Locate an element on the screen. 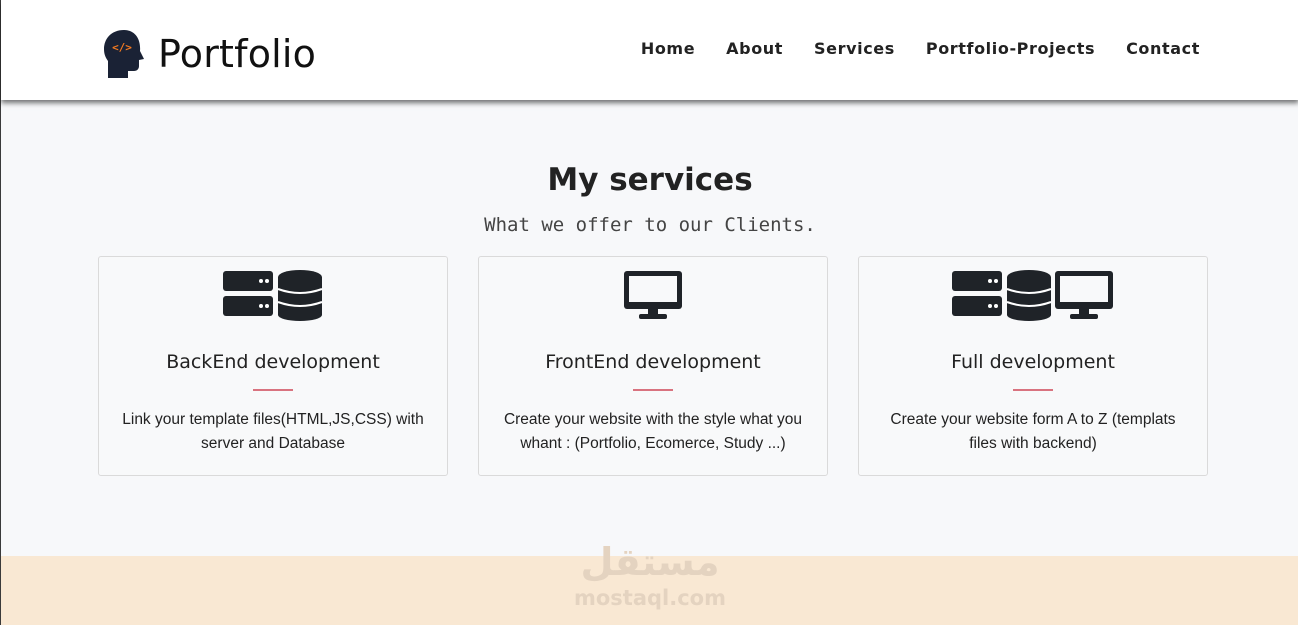  watermark-latin: mostaql.com is located at coordinates (650, 598).